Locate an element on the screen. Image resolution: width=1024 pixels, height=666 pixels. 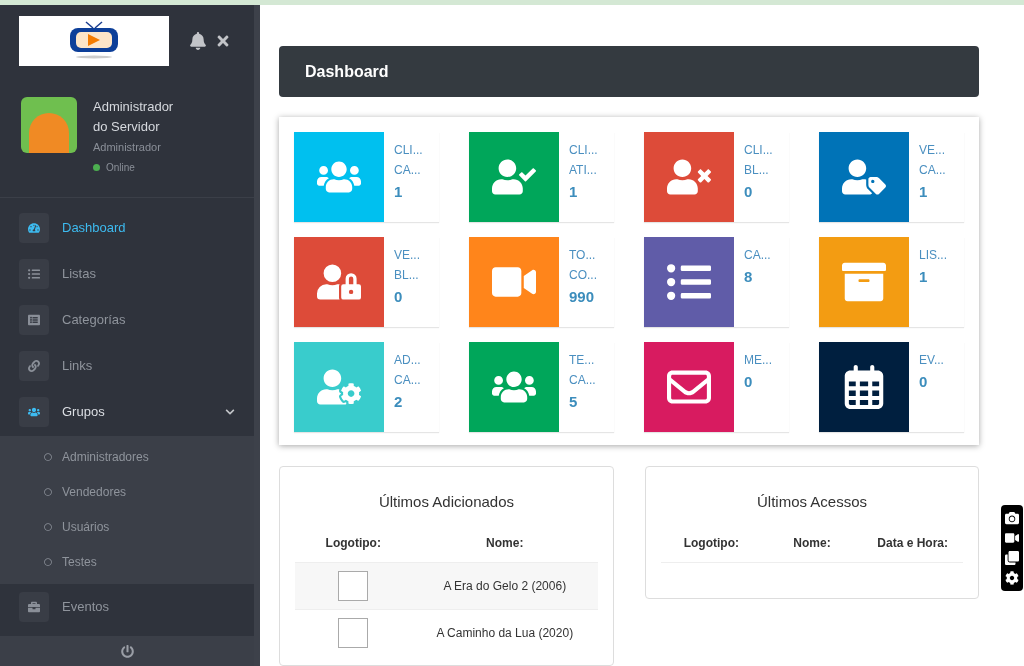
users-icon is located at coordinates (34, 411).